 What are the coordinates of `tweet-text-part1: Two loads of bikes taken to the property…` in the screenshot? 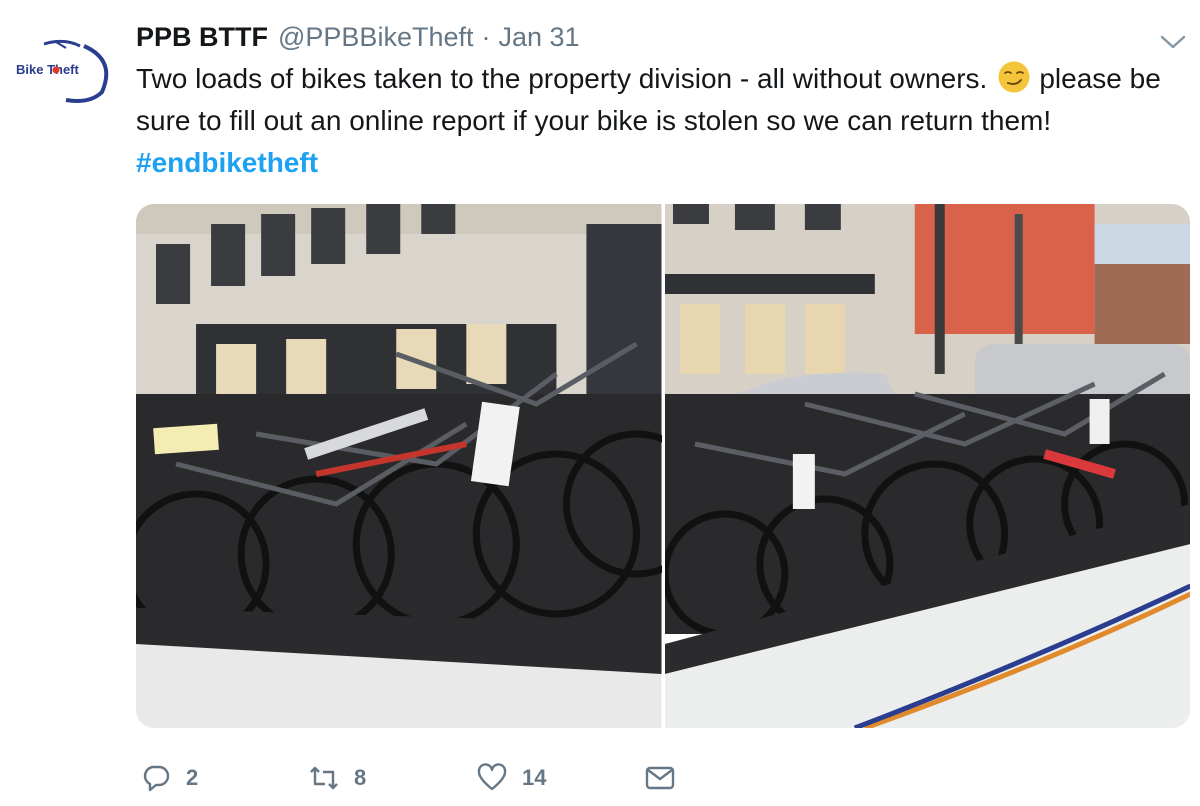 It's located at (562, 78).